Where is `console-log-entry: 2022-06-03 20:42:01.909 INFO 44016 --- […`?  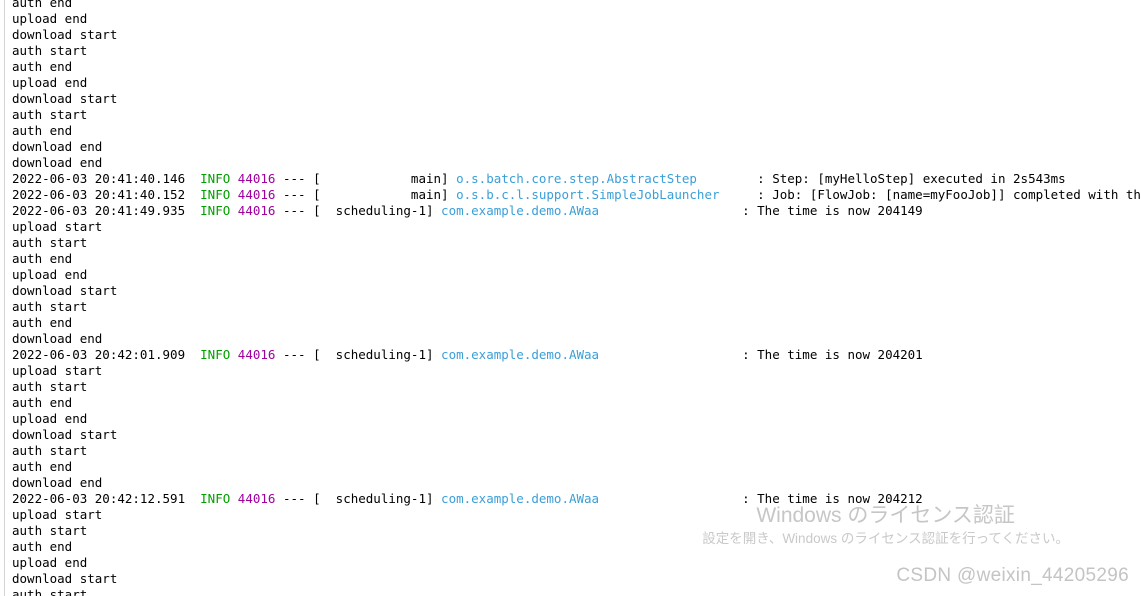 console-log-entry: 2022-06-03 20:42:01.909 INFO 44016 --- [… is located at coordinates (467, 354).